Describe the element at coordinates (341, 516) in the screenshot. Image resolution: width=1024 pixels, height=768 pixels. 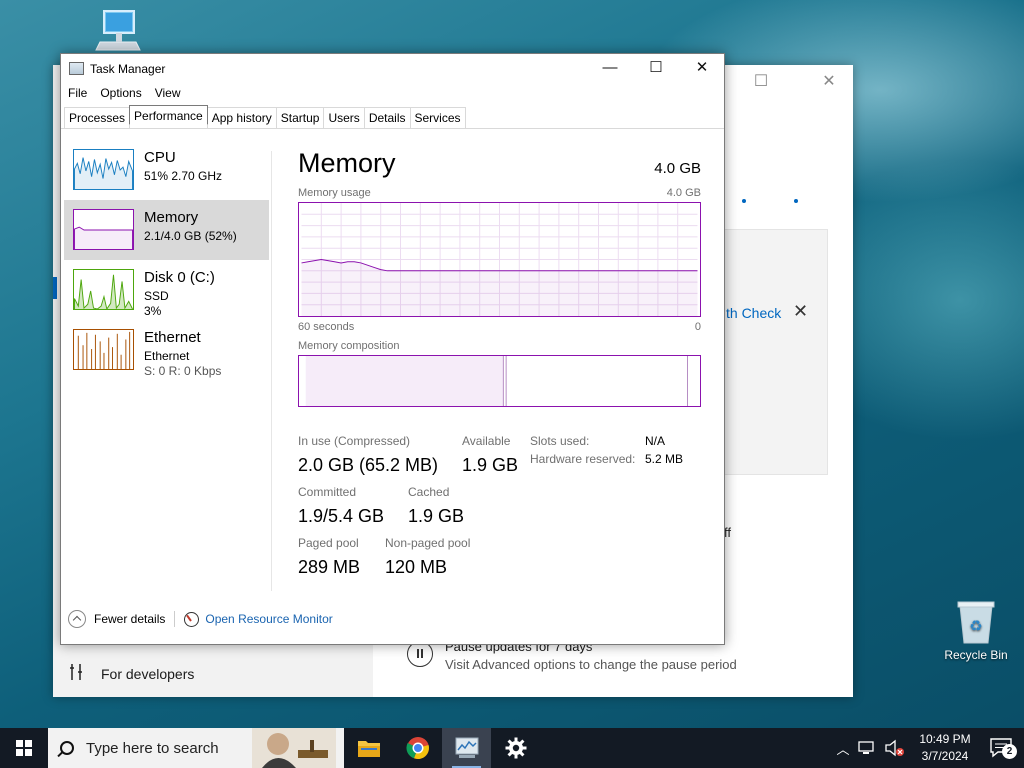
I see `committed-value: 1.9/5.4 GB` at that location.